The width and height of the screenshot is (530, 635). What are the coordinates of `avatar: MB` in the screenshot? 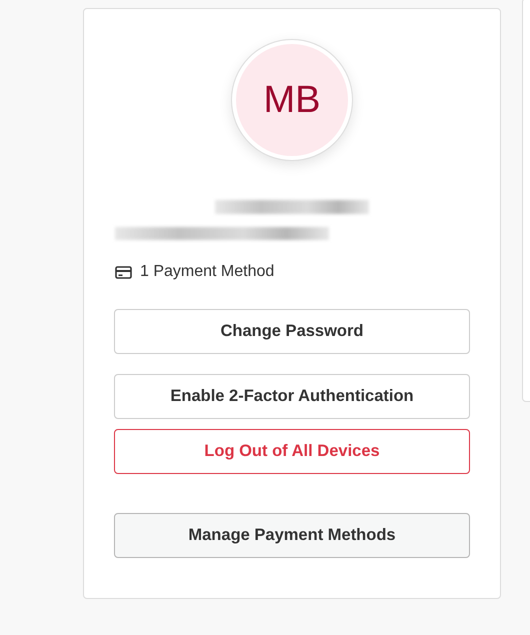 It's located at (292, 100).